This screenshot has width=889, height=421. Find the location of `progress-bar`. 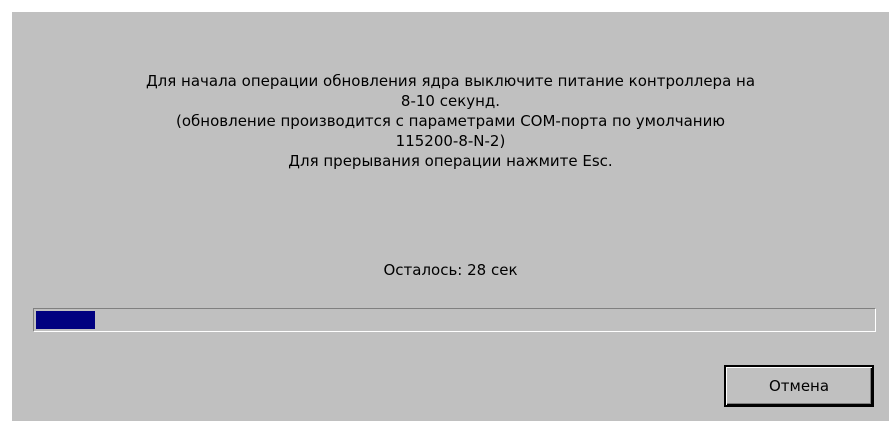

progress-bar is located at coordinates (454, 320).